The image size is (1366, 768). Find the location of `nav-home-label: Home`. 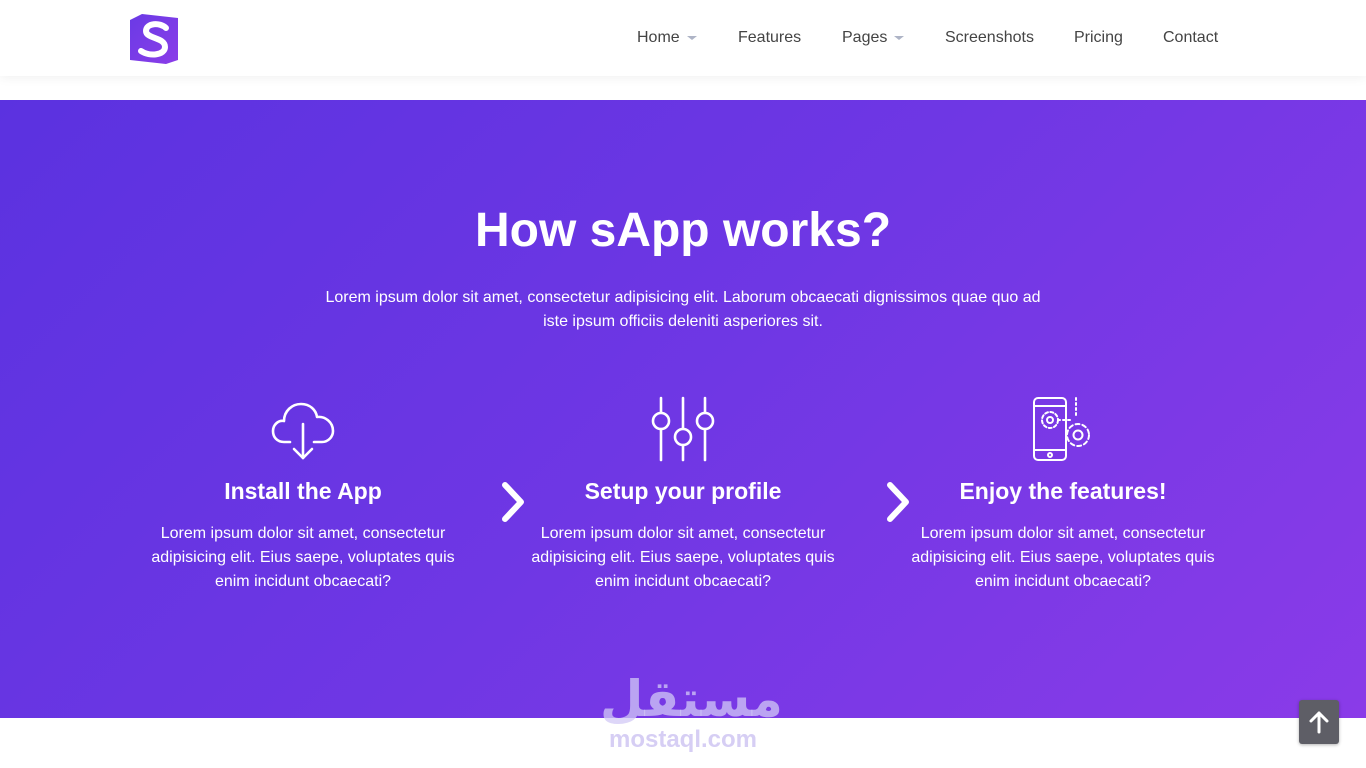

nav-home-label: Home is located at coordinates (658, 37).